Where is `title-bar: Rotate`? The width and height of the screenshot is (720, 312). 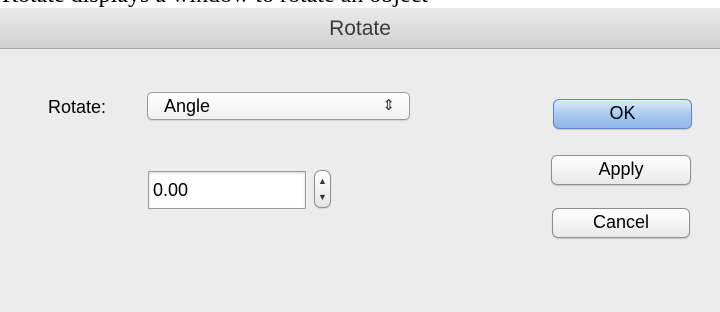
title-bar: Rotate is located at coordinates (360, 28).